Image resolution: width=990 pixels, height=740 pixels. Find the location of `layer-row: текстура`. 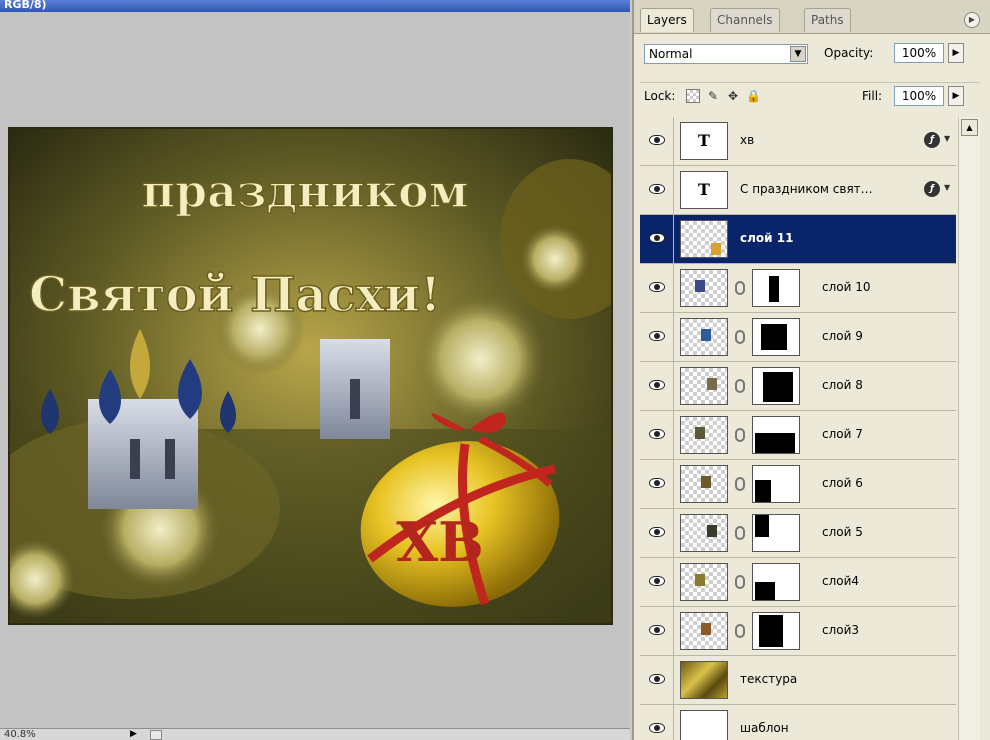

layer-row: текстура is located at coordinates (798, 680).